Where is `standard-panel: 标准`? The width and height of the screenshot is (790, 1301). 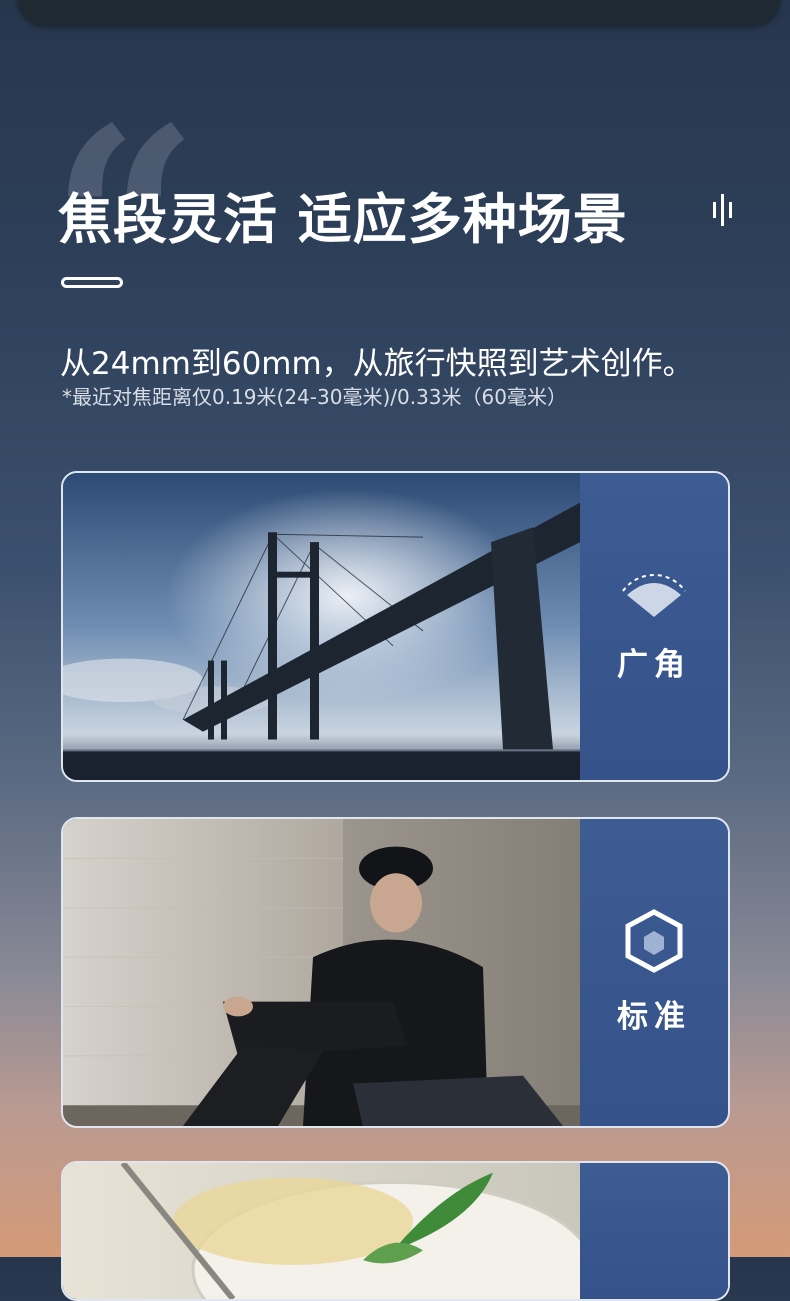 standard-panel: 标准 is located at coordinates (654, 972).